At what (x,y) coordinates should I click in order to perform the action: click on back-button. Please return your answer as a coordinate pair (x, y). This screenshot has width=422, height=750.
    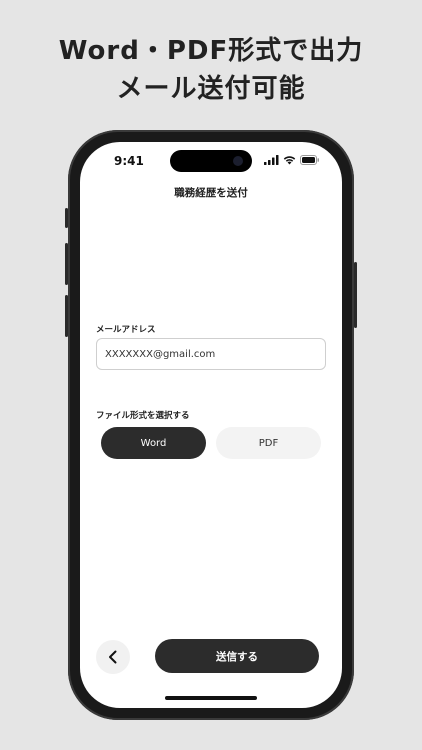
    Looking at the image, I should click on (113, 657).